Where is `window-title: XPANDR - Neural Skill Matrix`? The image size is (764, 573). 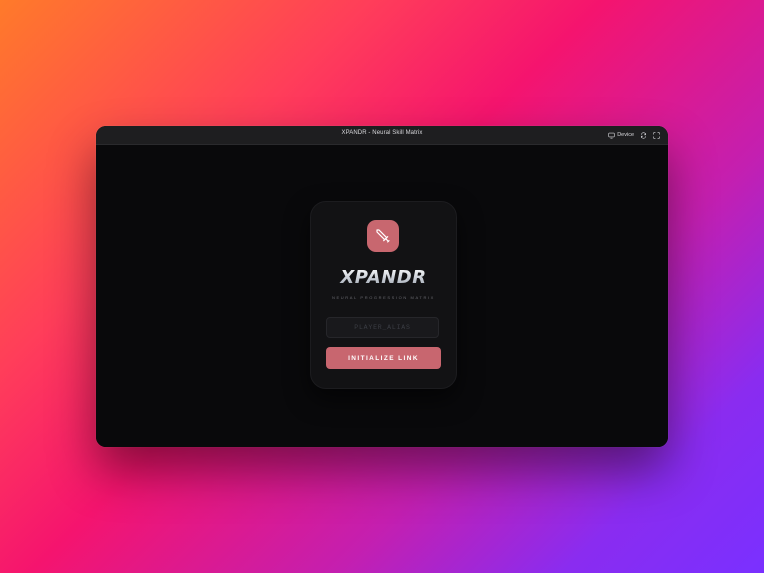
window-title: XPANDR - Neural Skill Matrix is located at coordinates (382, 133).